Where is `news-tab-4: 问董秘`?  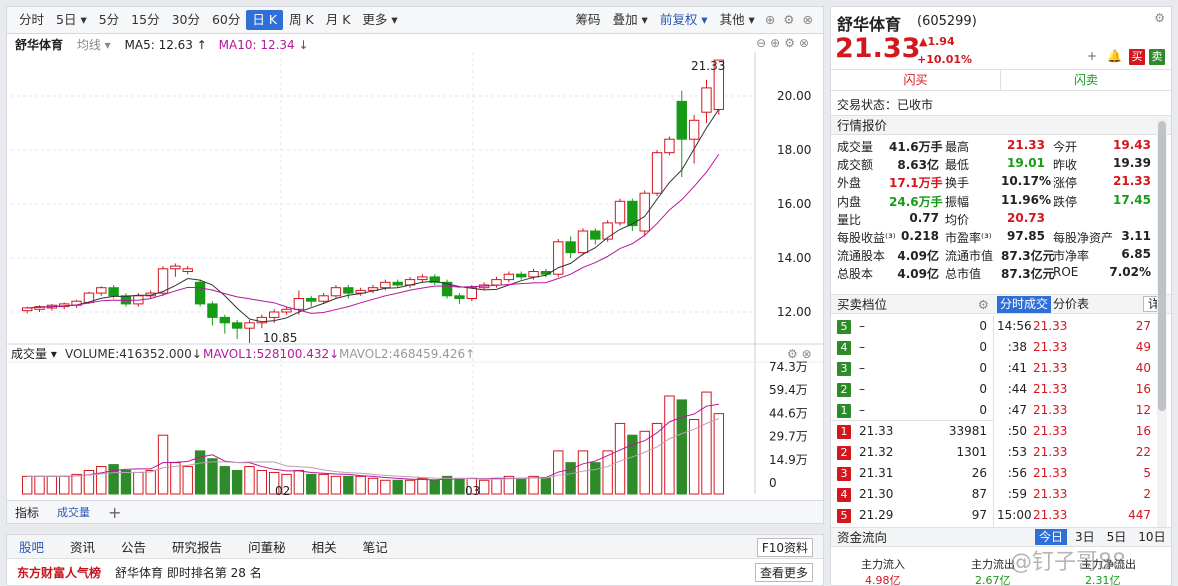 news-tab-4: 问董秘 is located at coordinates (267, 546).